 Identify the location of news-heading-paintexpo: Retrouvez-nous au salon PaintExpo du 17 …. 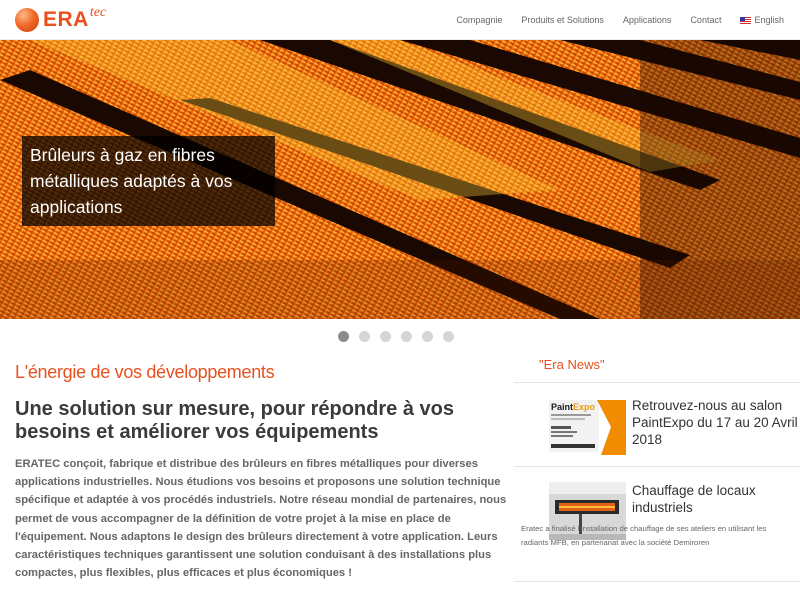
(716, 422).